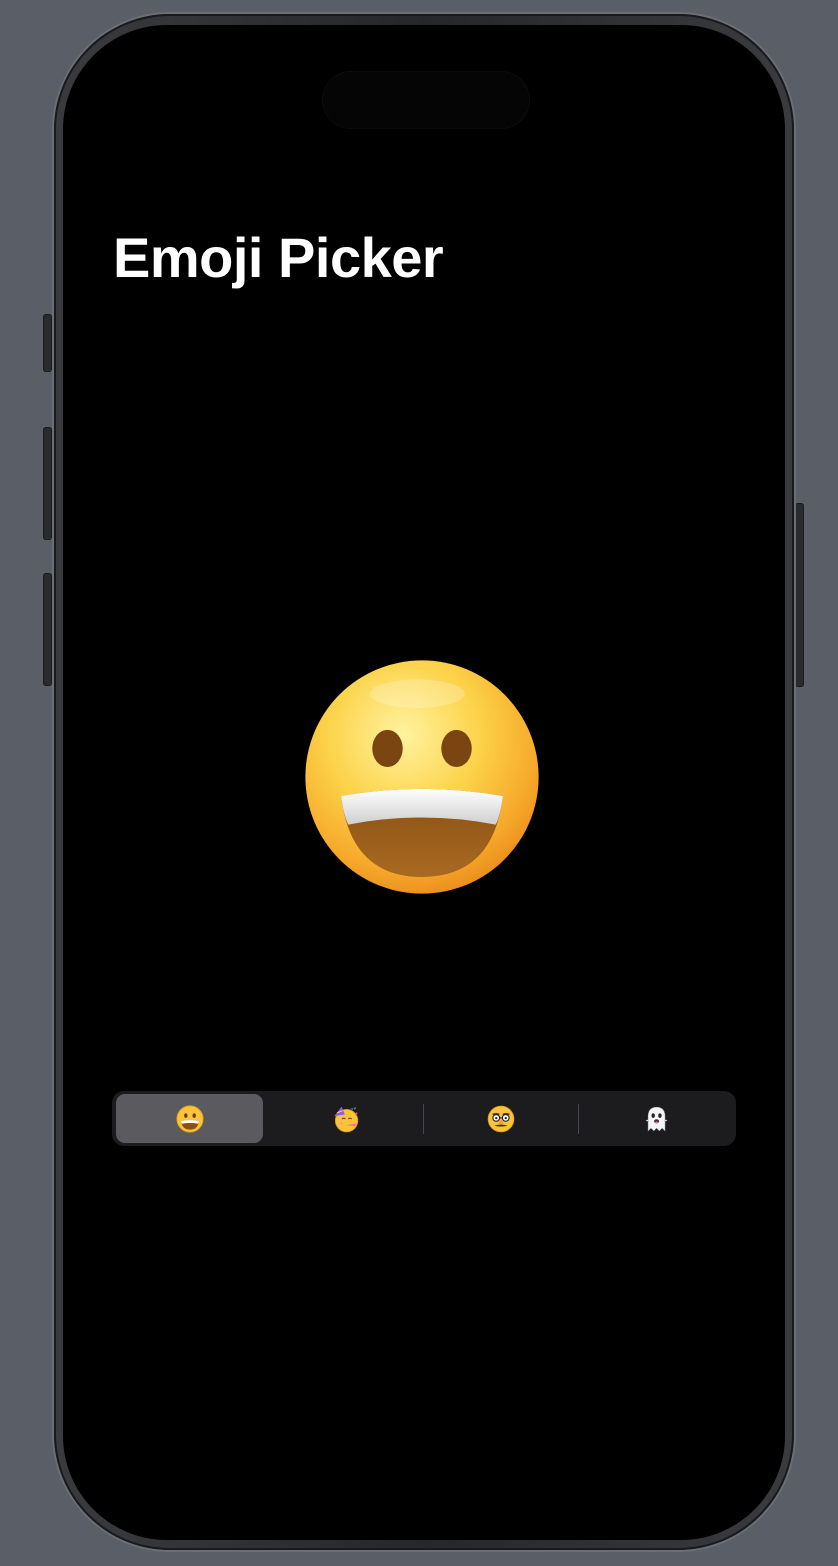  What do you see at coordinates (799, 595) in the screenshot?
I see `power-button` at bounding box center [799, 595].